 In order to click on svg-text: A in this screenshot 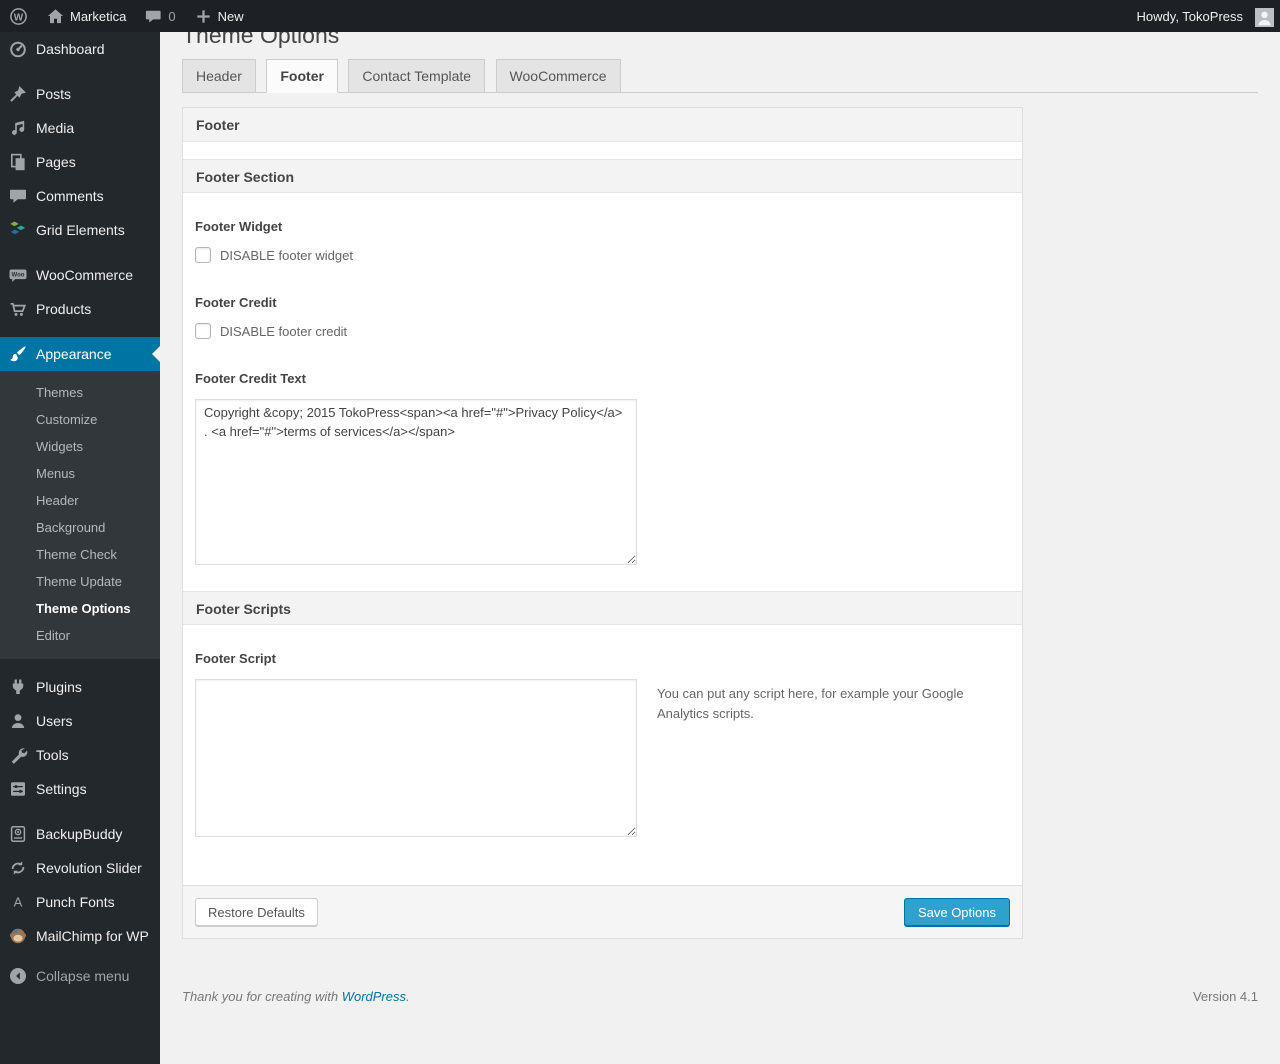, I will do `click(18, 902)`.